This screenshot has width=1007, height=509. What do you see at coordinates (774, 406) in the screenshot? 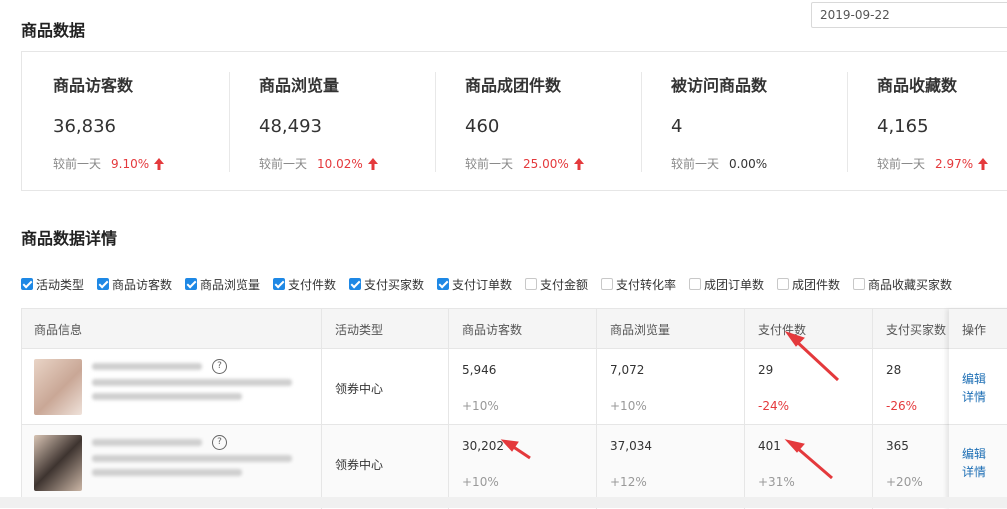
I see `cell-pay-items-change: -24%` at bounding box center [774, 406].